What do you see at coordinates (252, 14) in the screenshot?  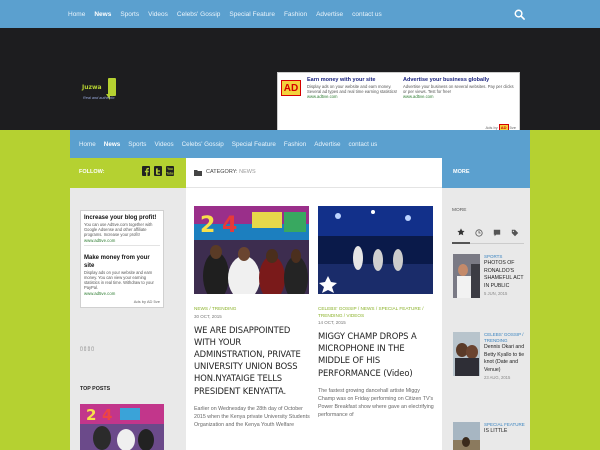 I see `top-nav-special-feature: Special Feature` at bounding box center [252, 14].